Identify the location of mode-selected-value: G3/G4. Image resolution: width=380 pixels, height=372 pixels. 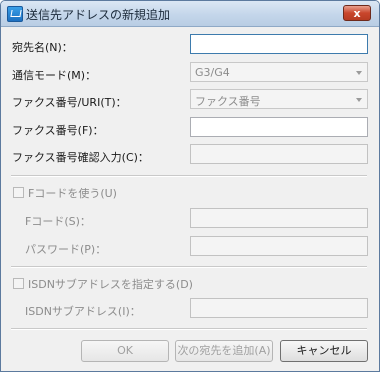
(212, 72).